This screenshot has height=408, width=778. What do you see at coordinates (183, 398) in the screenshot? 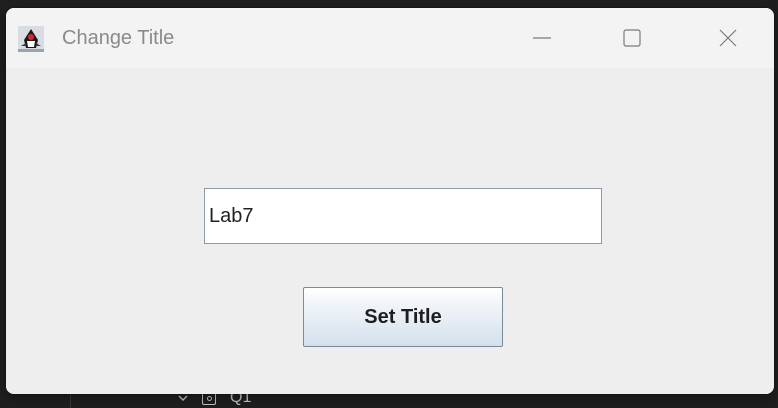
I see `chevron-down-icon` at bounding box center [183, 398].